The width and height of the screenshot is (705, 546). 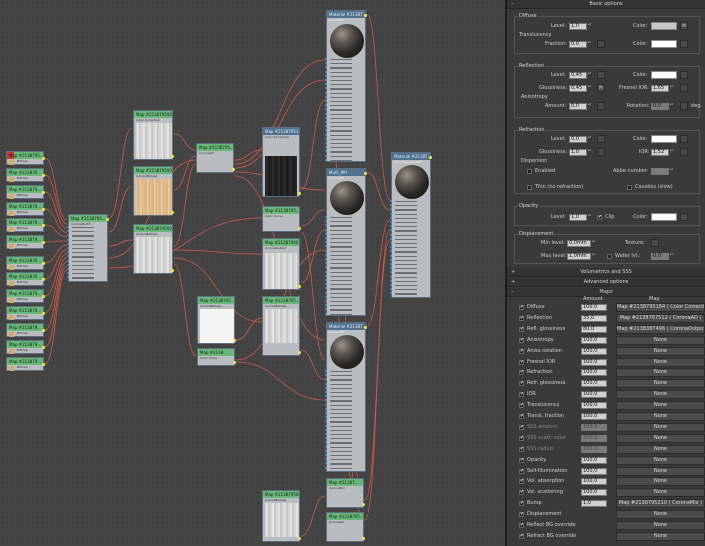 What do you see at coordinates (663, 256) in the screenshot?
I see `water-level-spinner: 0,0` at bounding box center [663, 256].